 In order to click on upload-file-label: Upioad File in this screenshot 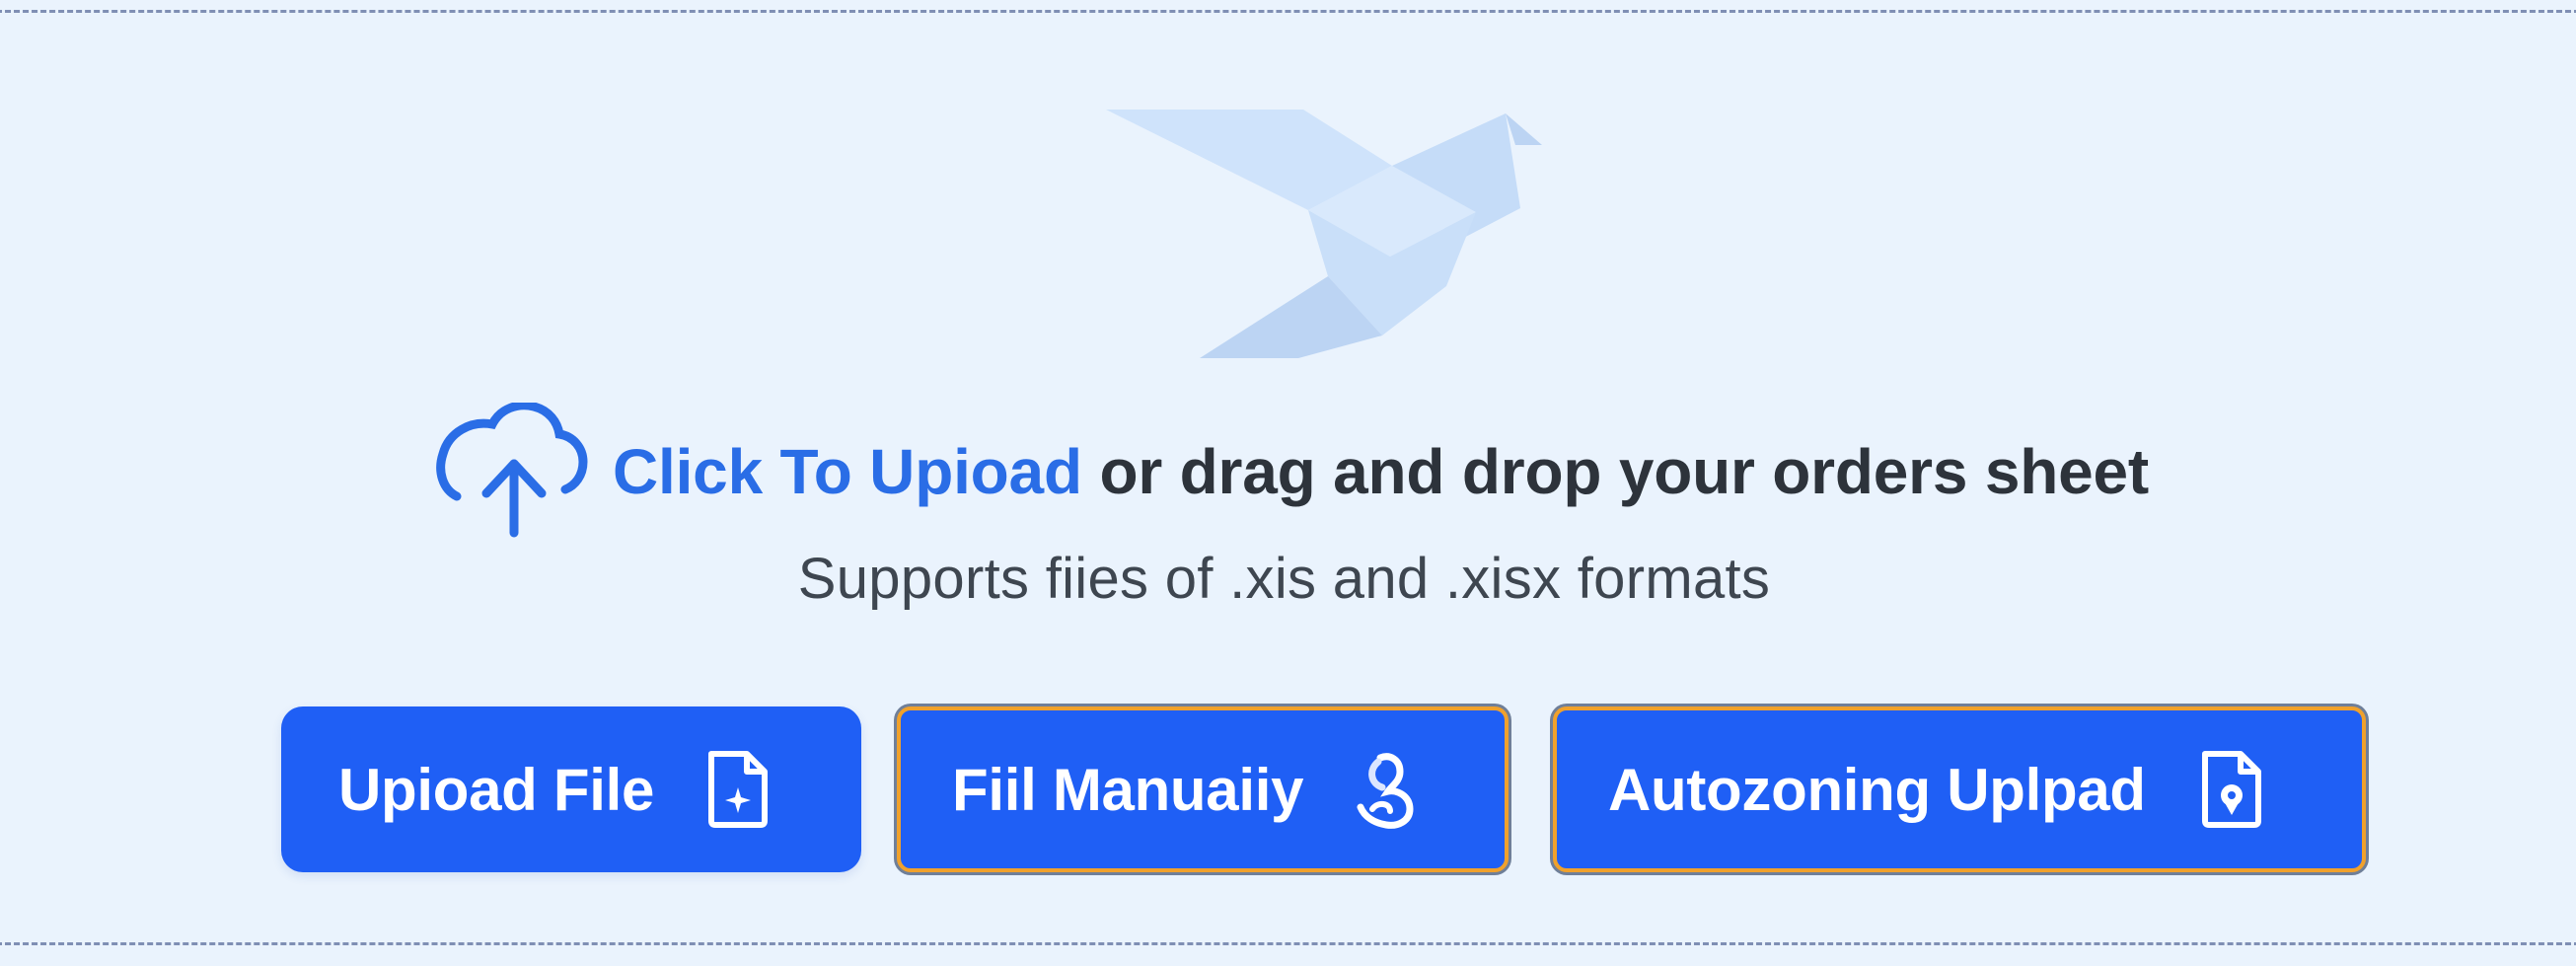, I will do `click(496, 789)`.